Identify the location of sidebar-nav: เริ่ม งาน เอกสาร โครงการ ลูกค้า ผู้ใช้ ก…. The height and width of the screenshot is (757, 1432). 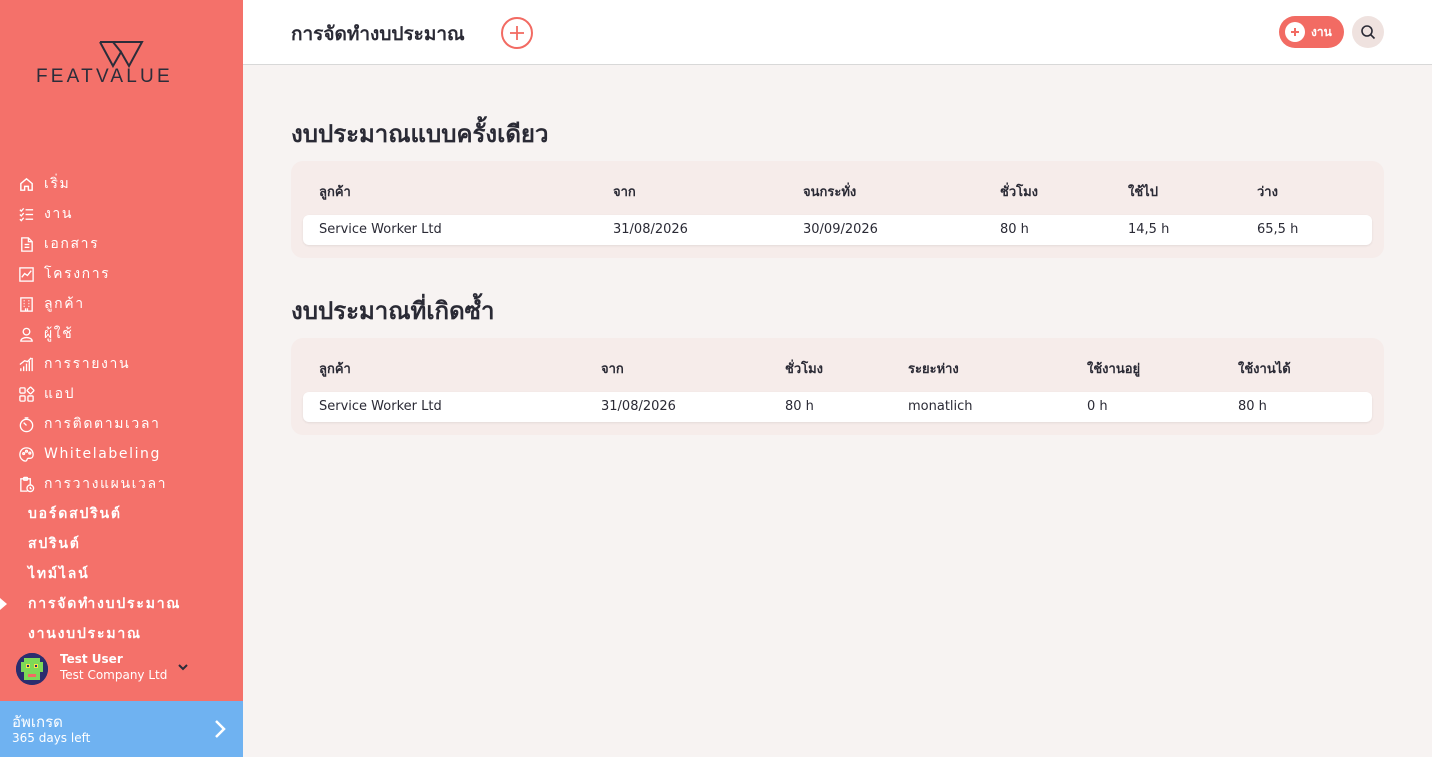
(121, 409).